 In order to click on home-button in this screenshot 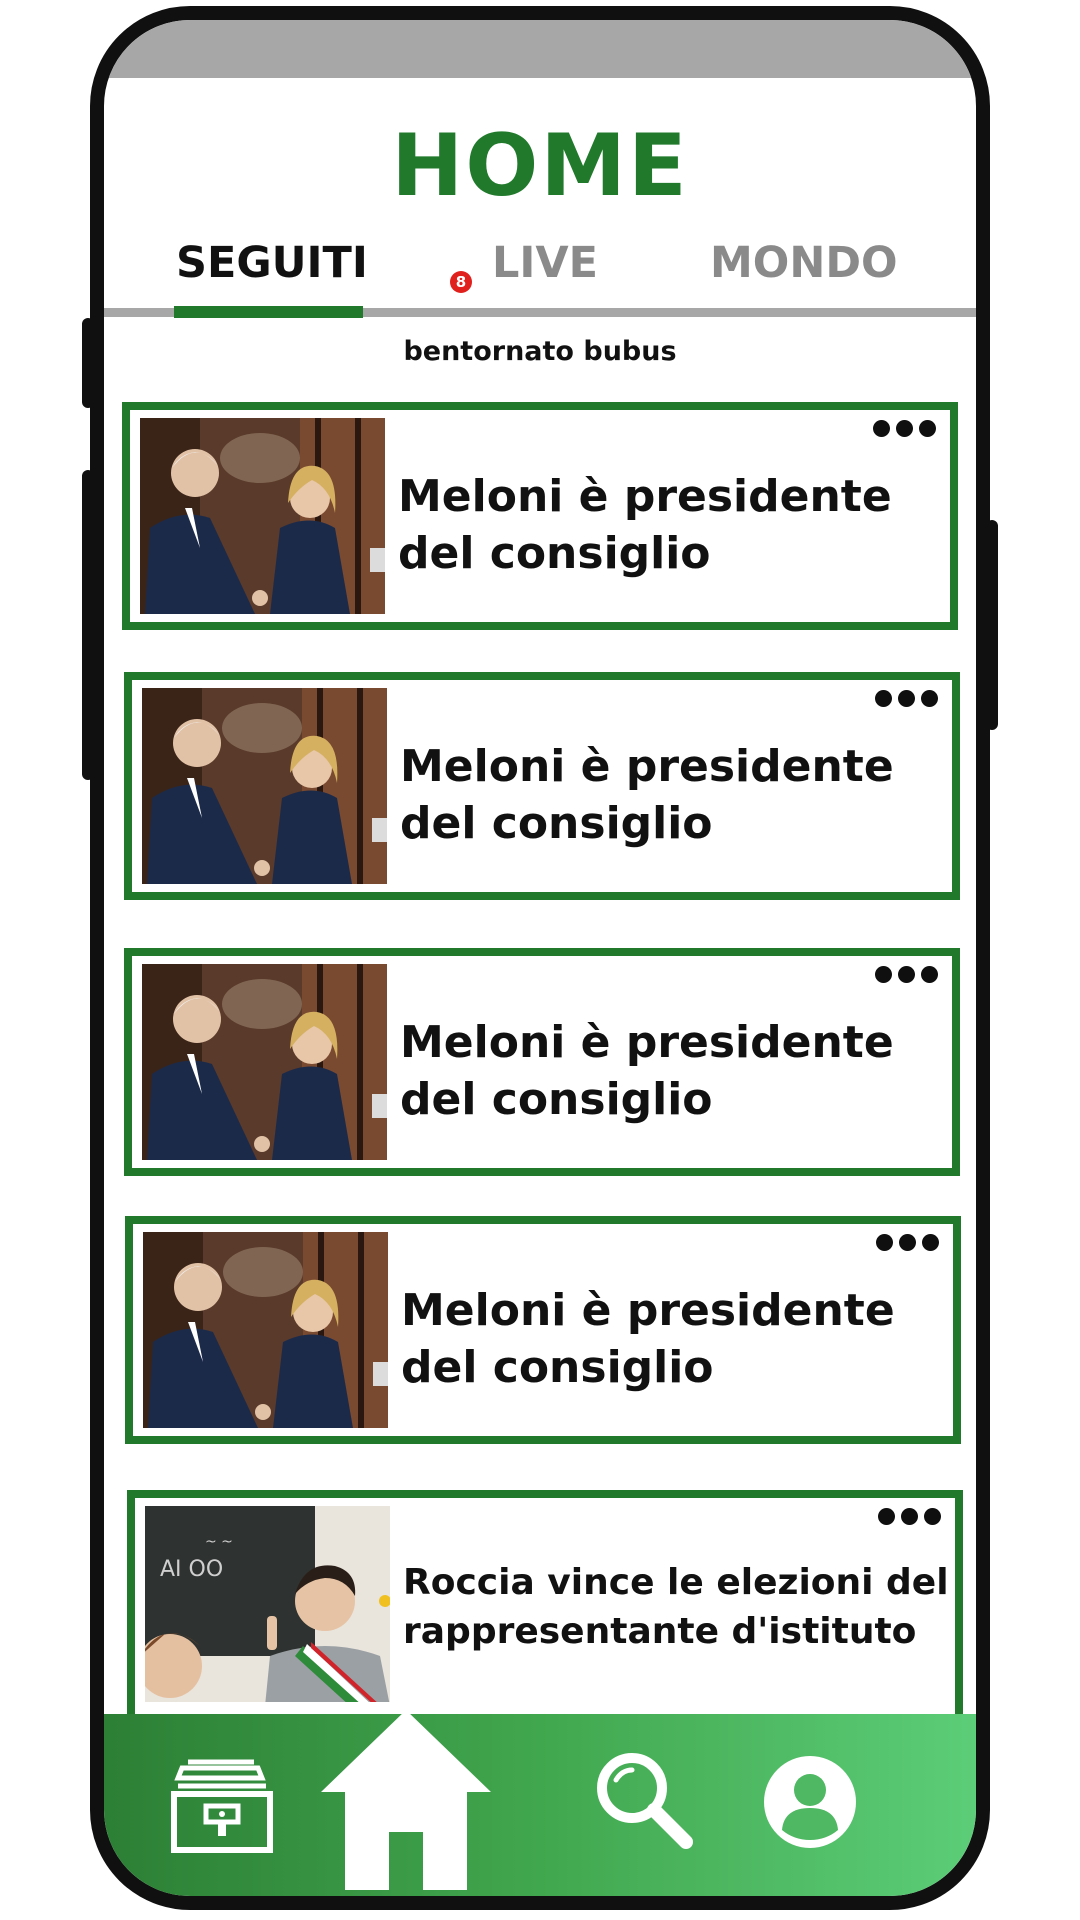, I will do `click(406, 1799)`.